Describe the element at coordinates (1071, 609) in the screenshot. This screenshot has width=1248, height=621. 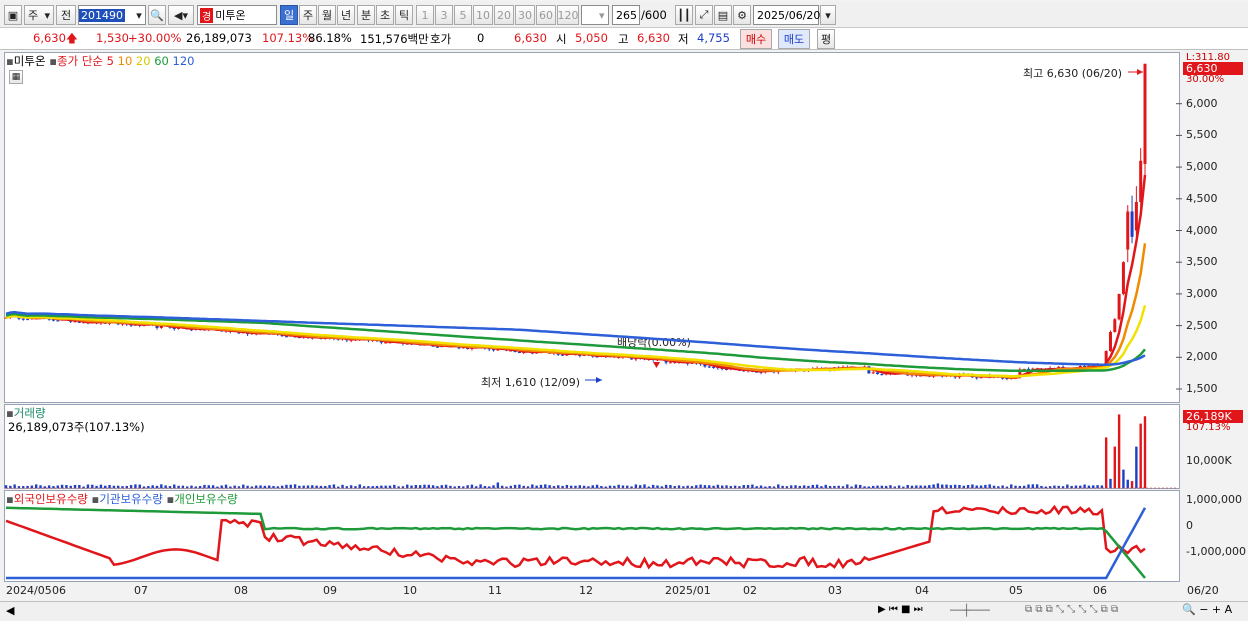
I see `chart-tools-icons: ⧉ ⧉ ⧉ ⤡ ⤡ ⤡ ⤡ ⧉ ⧉` at that location.